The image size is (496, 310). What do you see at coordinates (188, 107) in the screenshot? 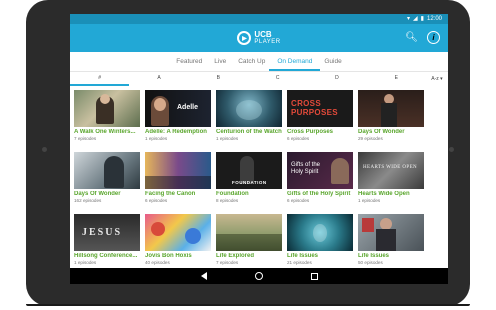
I see `thumbnail-caption: Adelle` at bounding box center [188, 107].